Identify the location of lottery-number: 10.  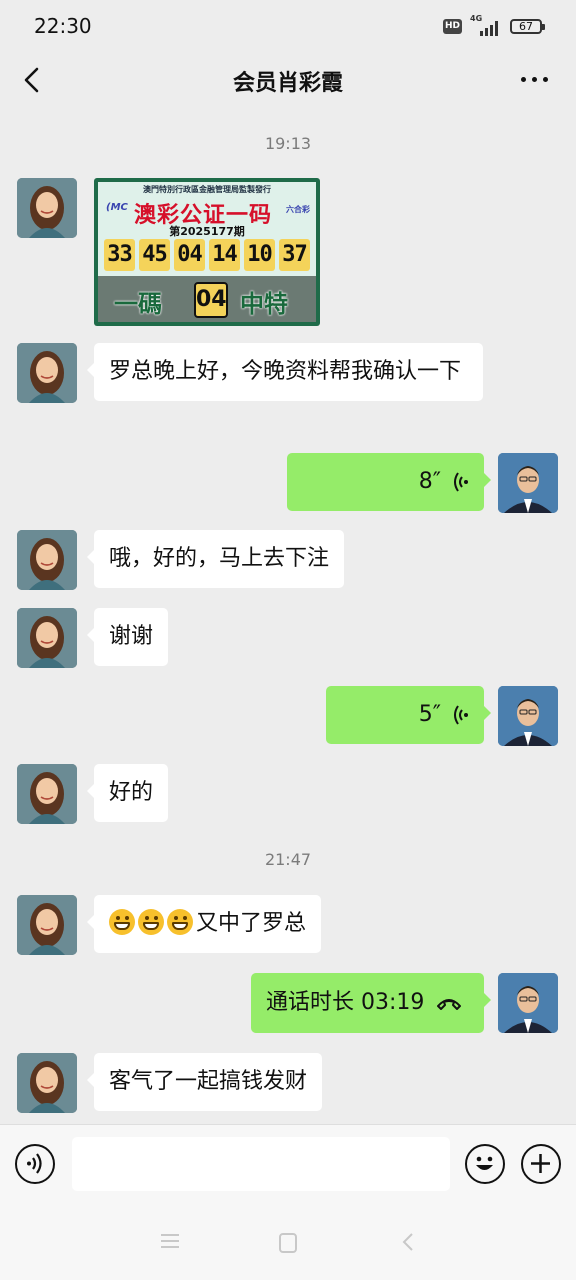
(259, 255).